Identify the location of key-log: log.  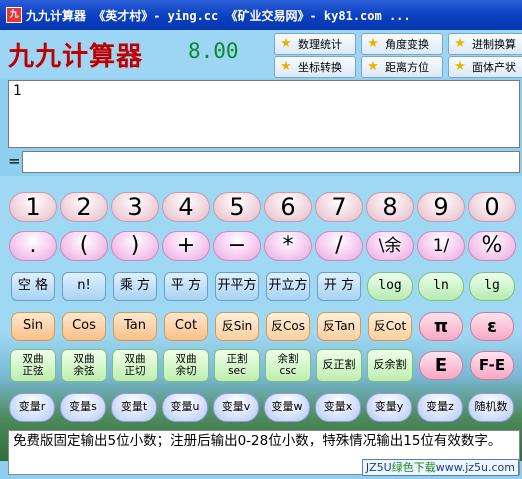
(390, 286).